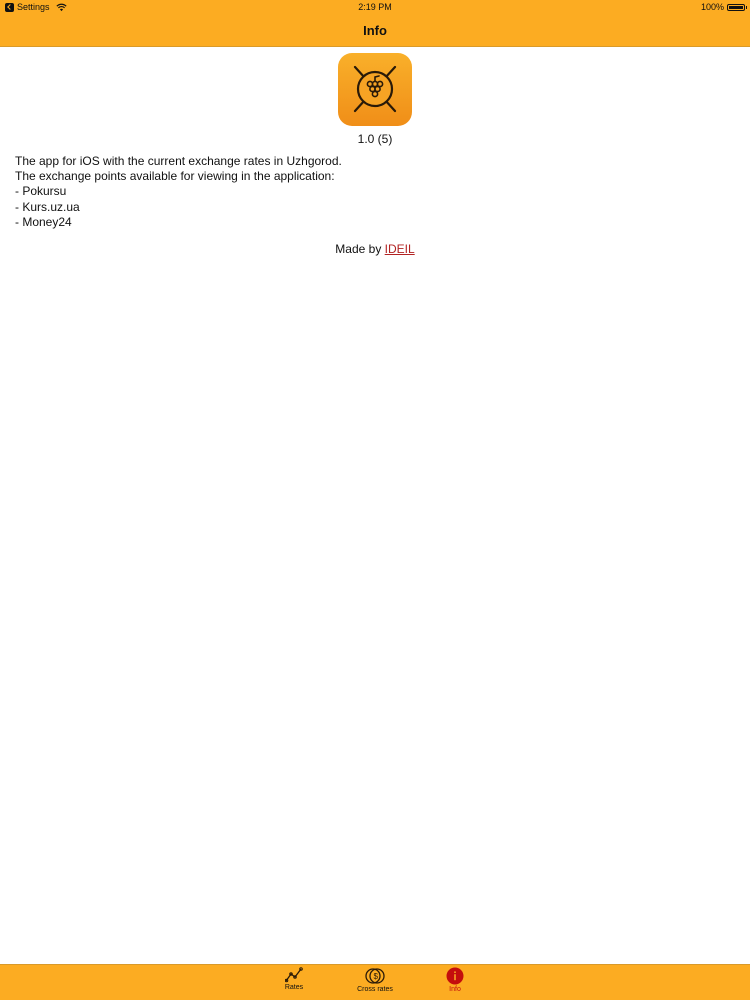  I want to click on navigation-bar: Info, so click(375, 31).